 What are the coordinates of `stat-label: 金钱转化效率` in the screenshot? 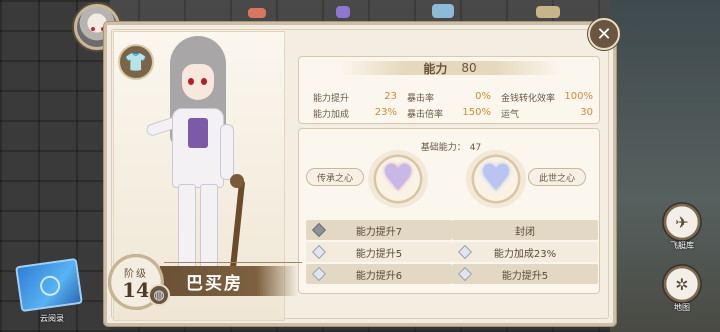 It's located at (528, 98).